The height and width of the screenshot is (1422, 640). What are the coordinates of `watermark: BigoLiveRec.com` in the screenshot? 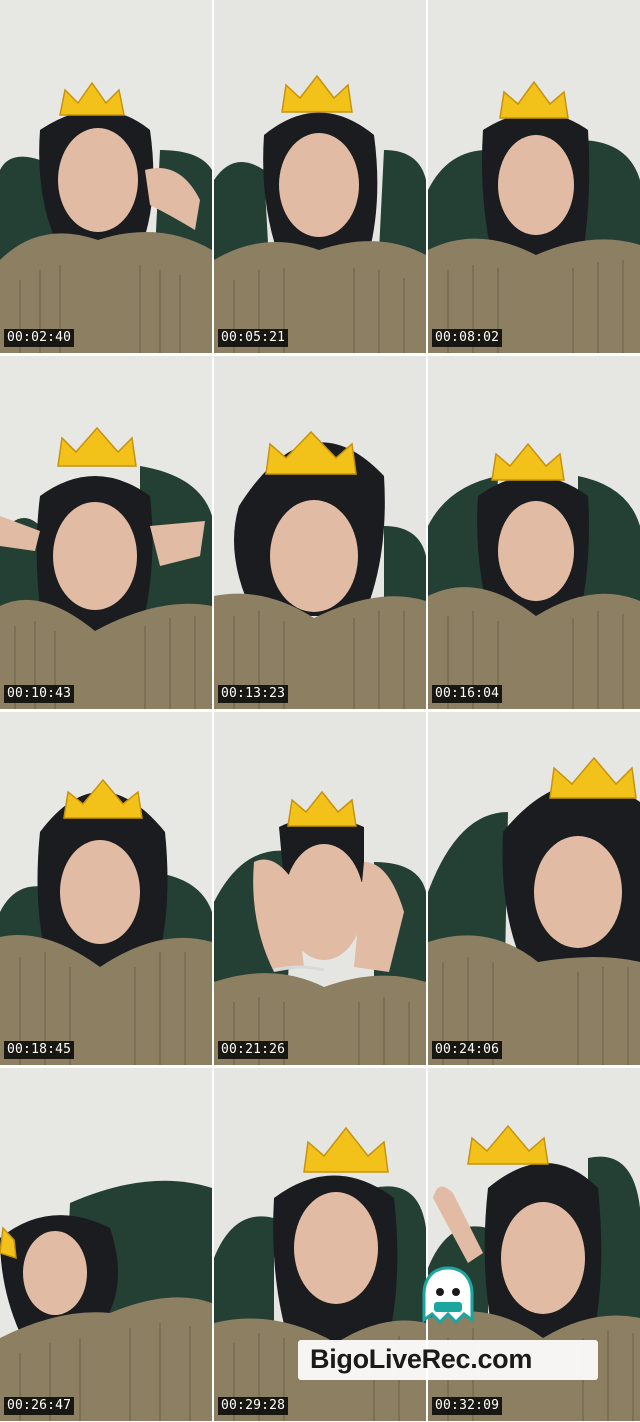 It's located at (448, 1358).